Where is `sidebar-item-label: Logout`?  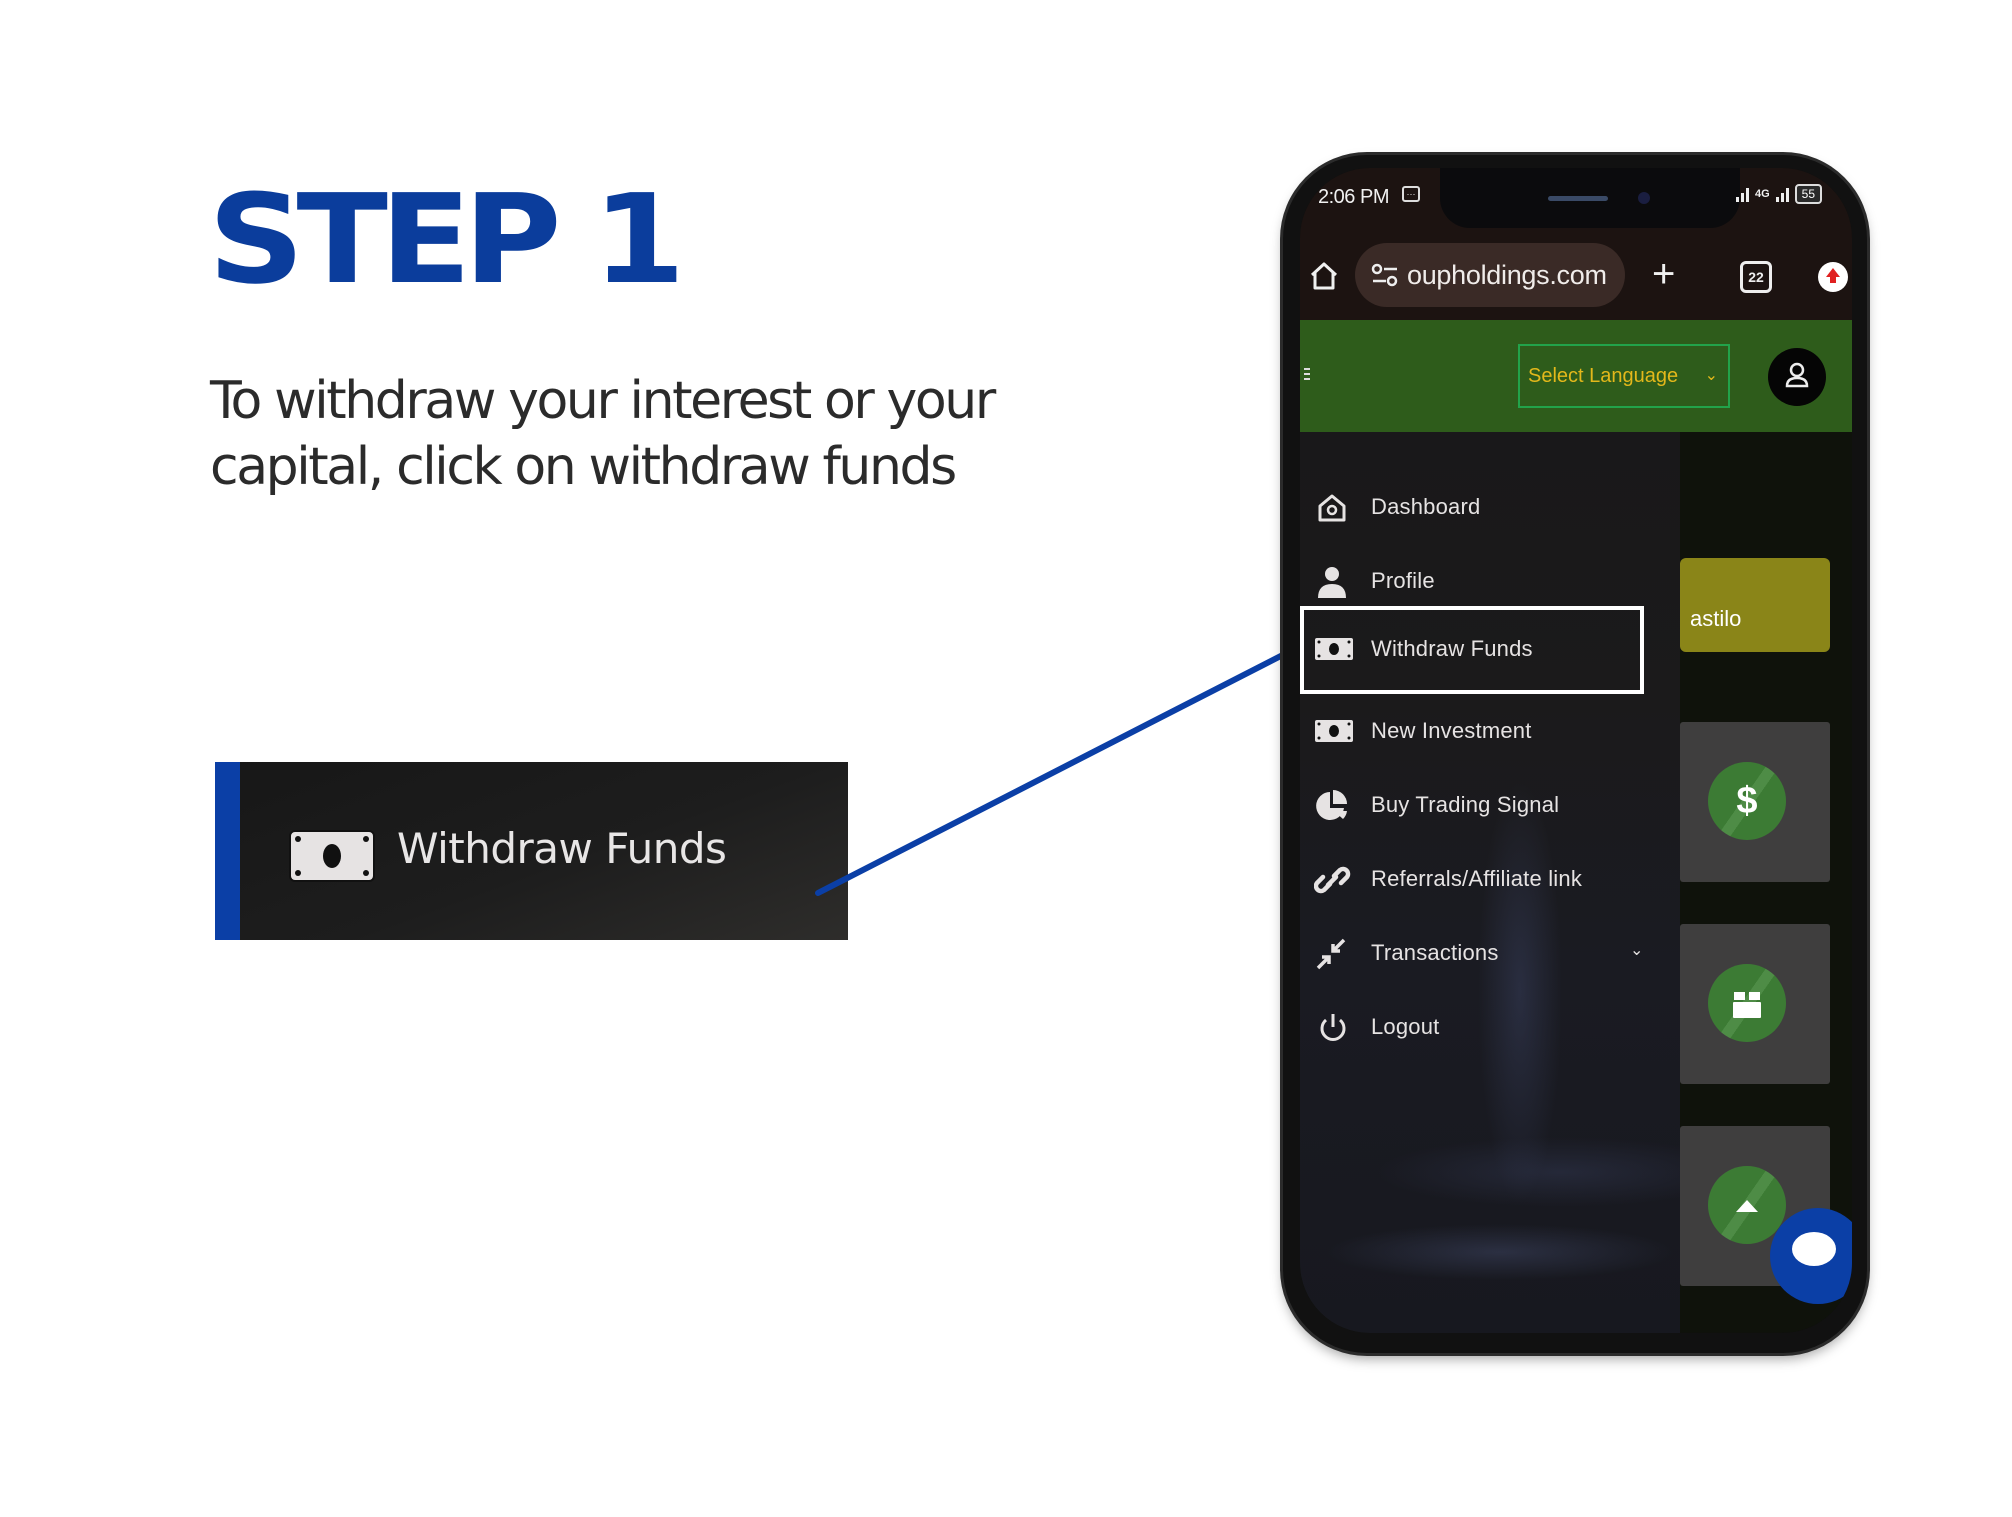 sidebar-item-label: Logout is located at coordinates (1405, 1026).